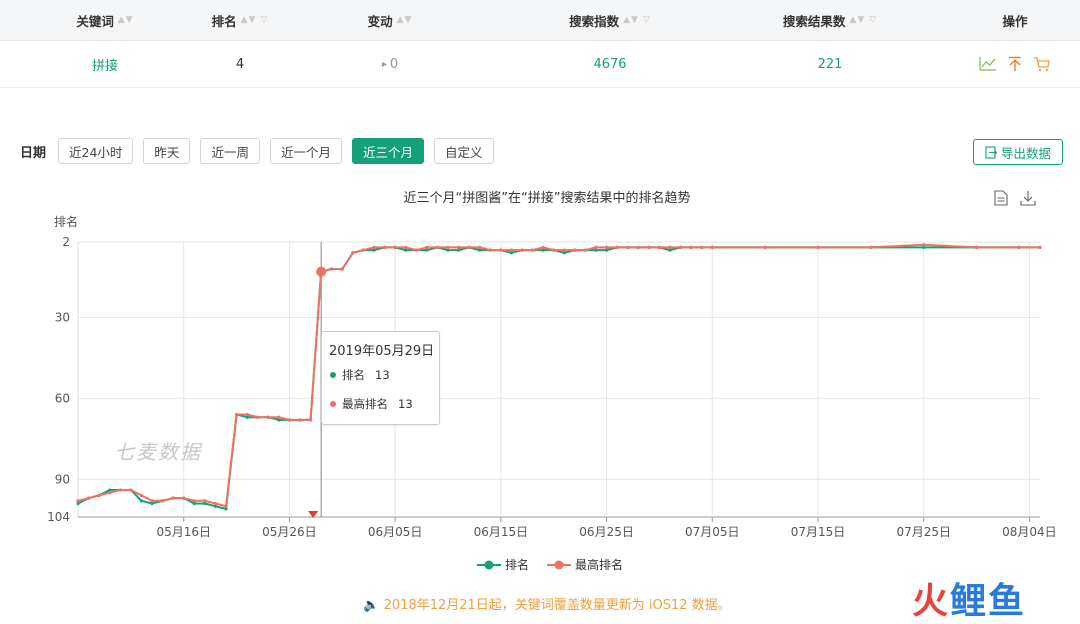 The width and height of the screenshot is (1080, 624). I want to click on legend-rank-label: 排名, so click(517, 565).